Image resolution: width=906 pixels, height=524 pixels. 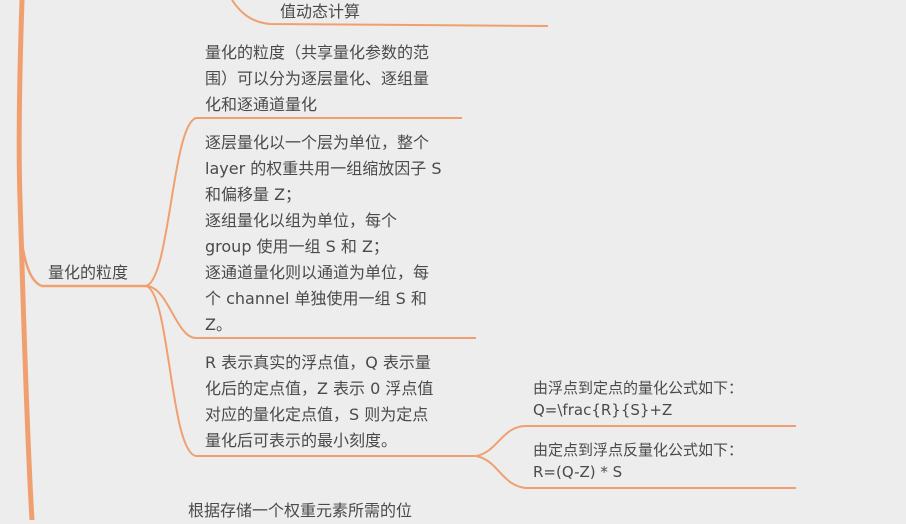 I want to click on granularity-intro-node: 量化的粒度（共享量化参数的范 围）可以分为逐层量化、逐组量 化和逐通道量化, so click(x=317, y=78).